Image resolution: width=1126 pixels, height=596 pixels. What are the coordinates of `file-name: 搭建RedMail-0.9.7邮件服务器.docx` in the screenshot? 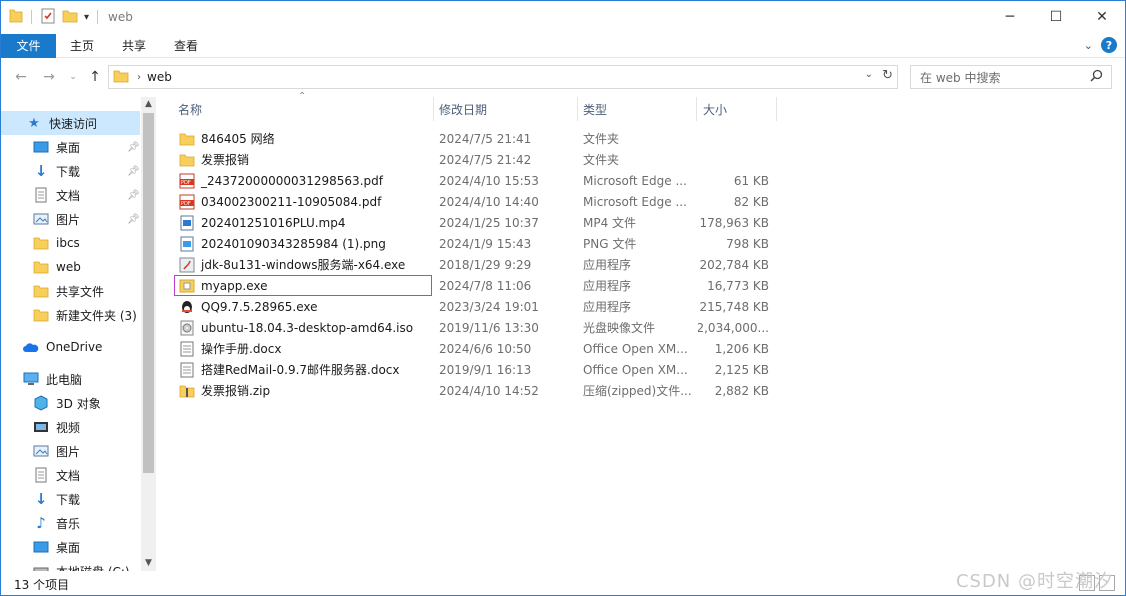 It's located at (304, 369).